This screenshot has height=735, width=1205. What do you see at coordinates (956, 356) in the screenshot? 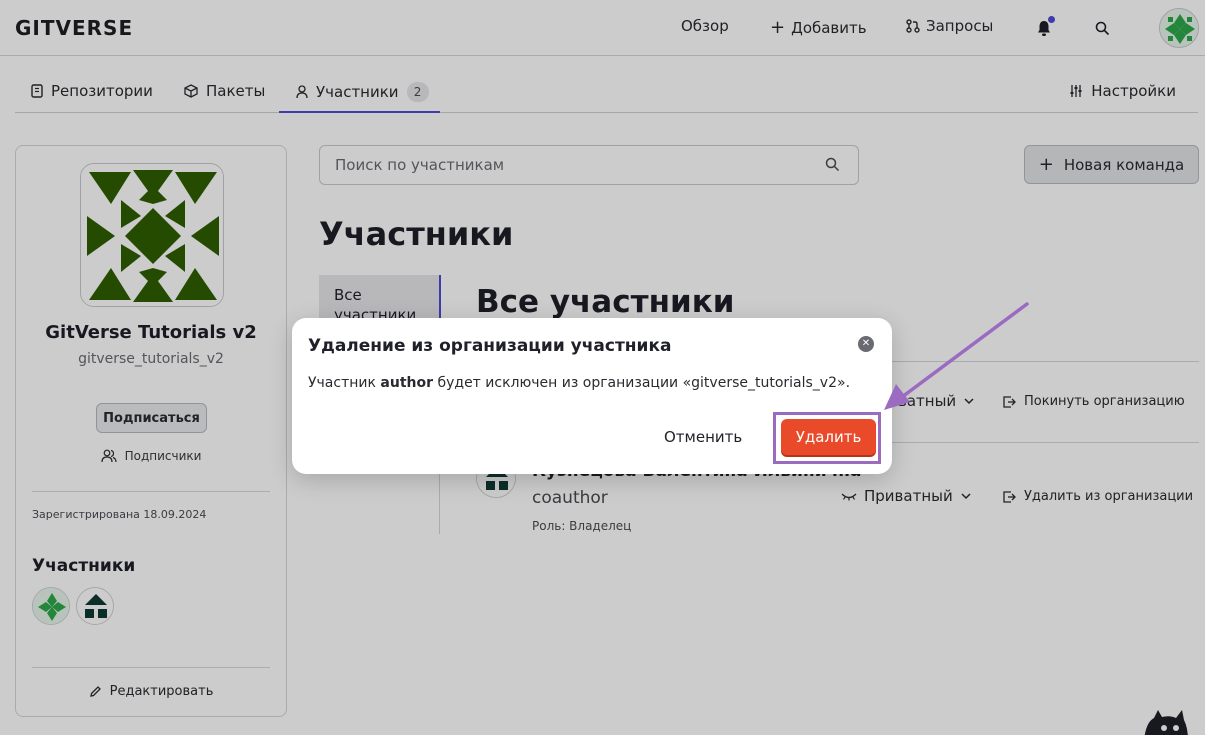
I see `annotation-arrow-icon` at bounding box center [956, 356].